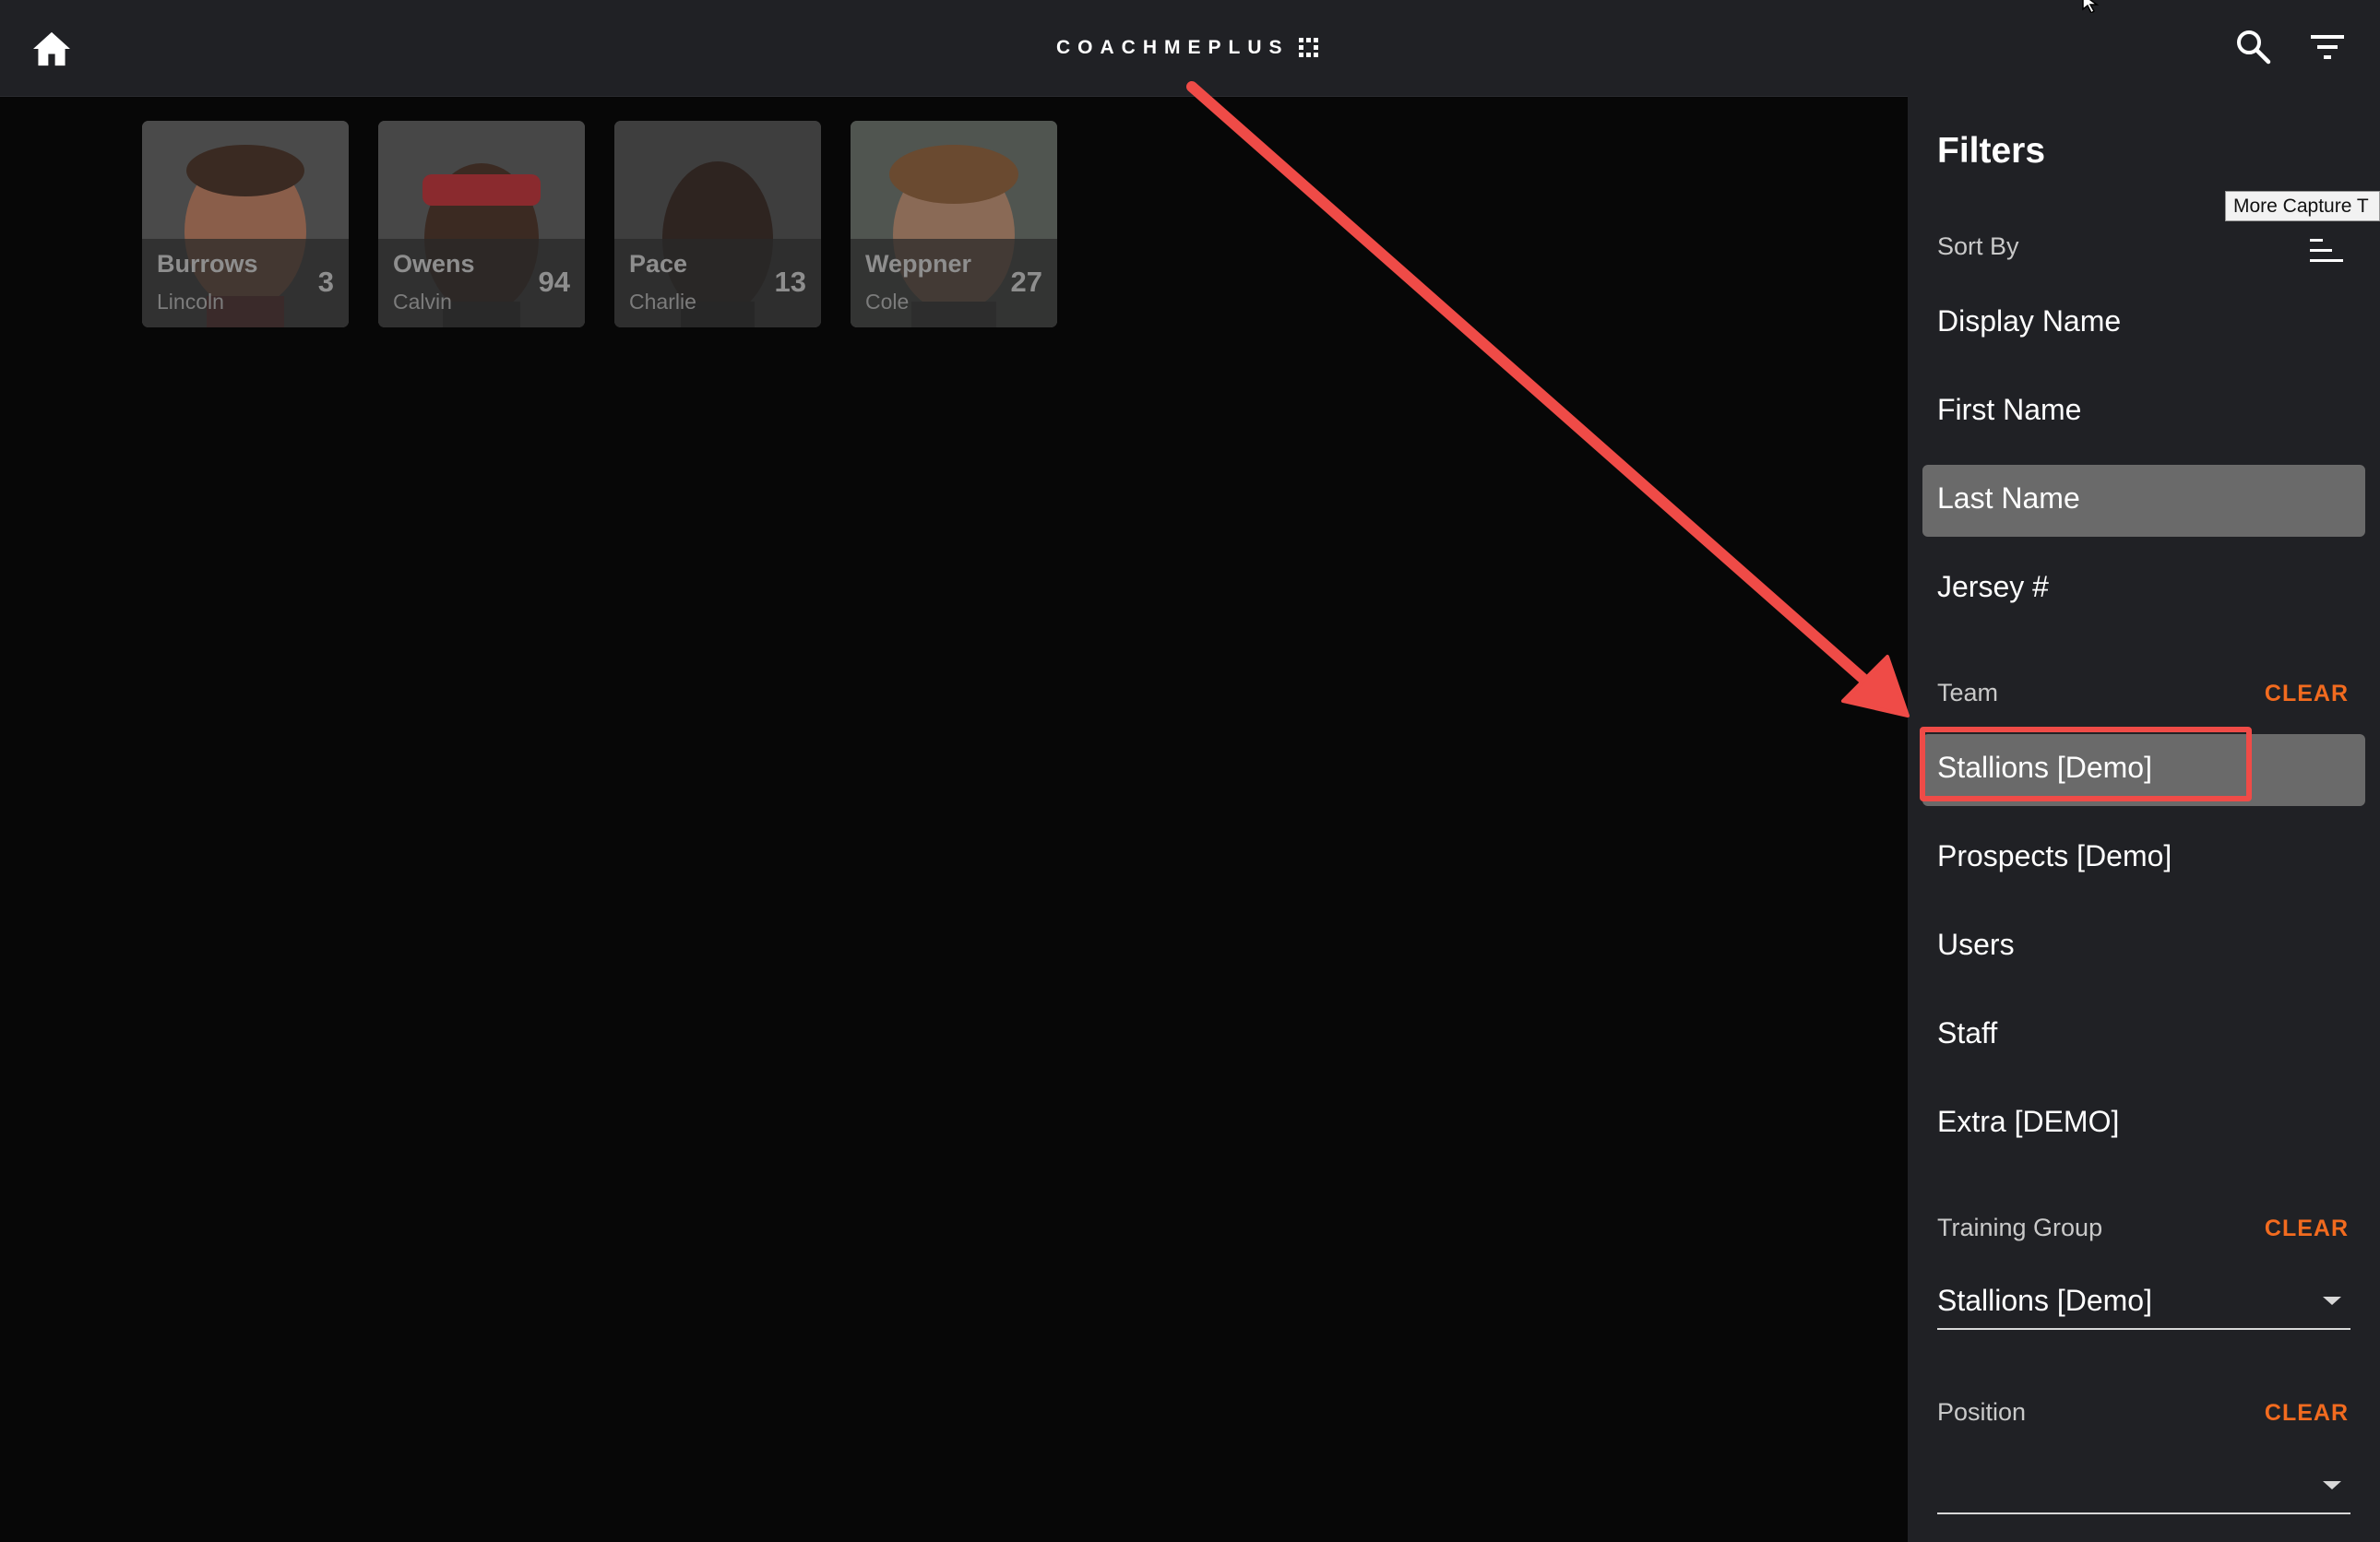 The height and width of the screenshot is (1542, 2380). I want to click on athlete-card: Pace Charlie 13, so click(717, 224).